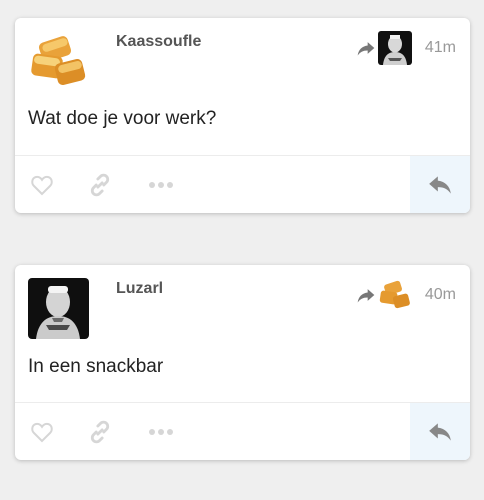 The image size is (484, 500). I want to click on post-meta: 40m, so click(406, 295).